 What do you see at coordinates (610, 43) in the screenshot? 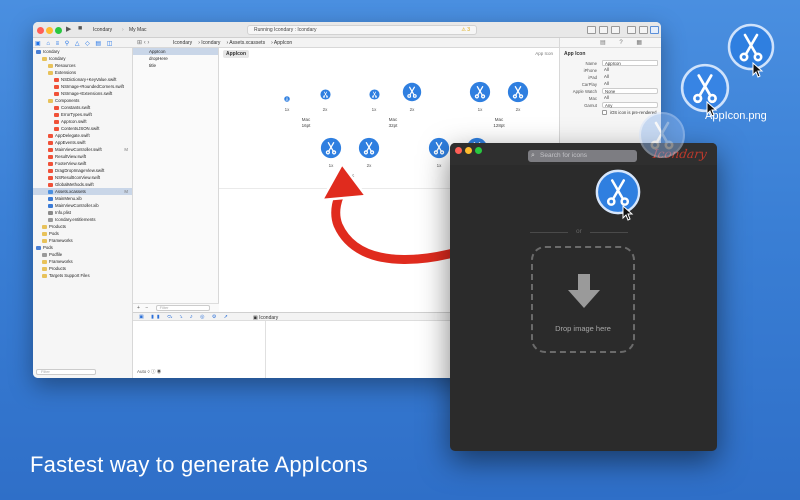
I see `inspector-tabs: ▤ ? ▦` at bounding box center [610, 43].